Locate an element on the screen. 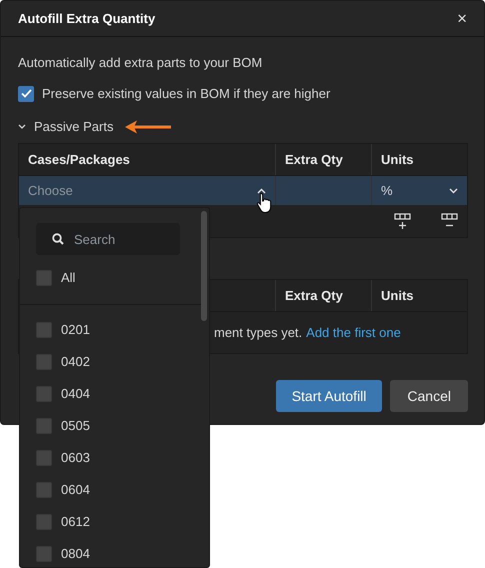  arrow-icon is located at coordinates (148, 127).